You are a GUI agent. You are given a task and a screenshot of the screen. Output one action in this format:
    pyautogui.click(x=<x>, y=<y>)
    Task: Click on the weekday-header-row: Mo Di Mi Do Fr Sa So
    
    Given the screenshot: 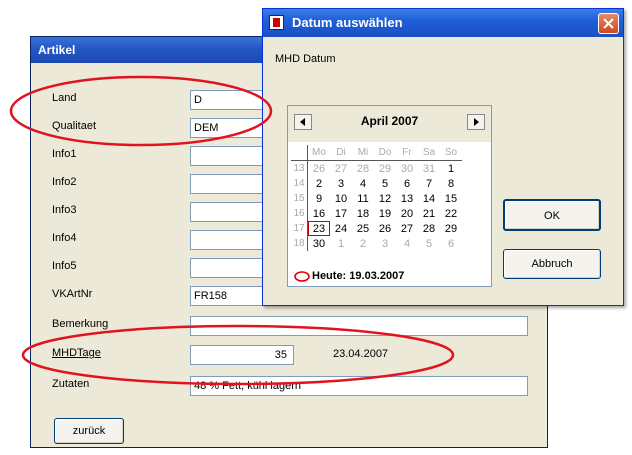 What is the action you would take?
    pyautogui.click(x=376, y=153)
    